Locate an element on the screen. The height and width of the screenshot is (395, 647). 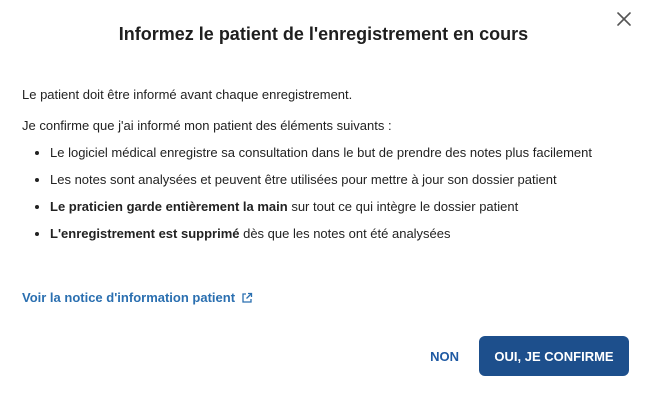
patient-notice-link: Voir la notice d'information patient is located at coordinates (137, 297).